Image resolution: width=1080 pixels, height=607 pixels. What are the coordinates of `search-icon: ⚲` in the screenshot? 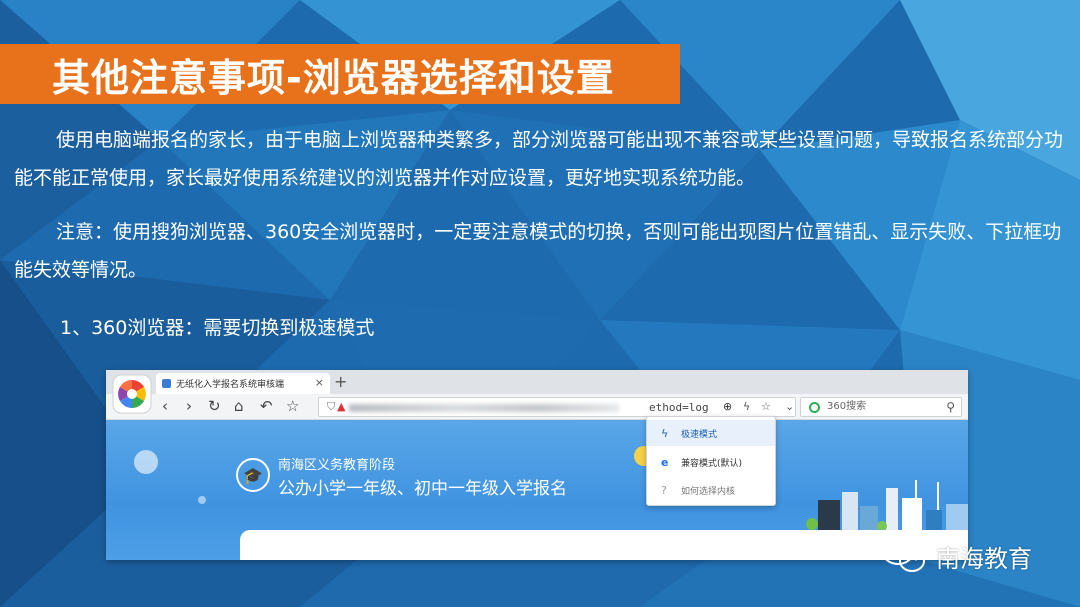 It's located at (950, 407).